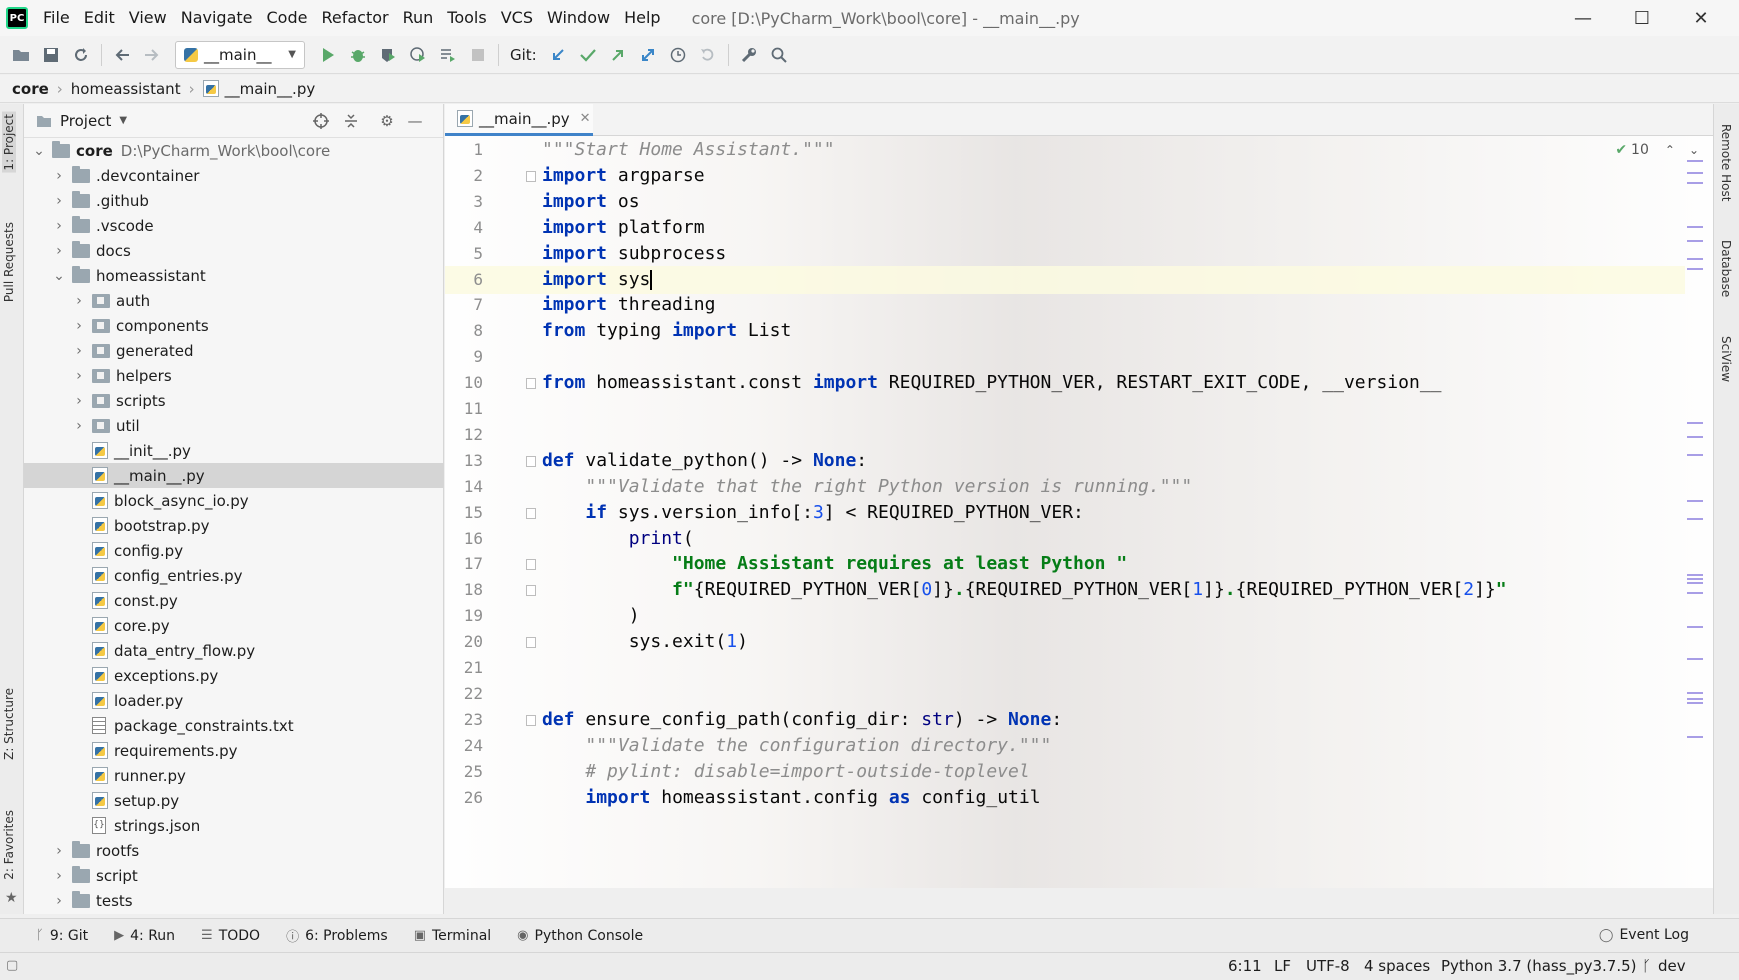 This screenshot has height=980, width=1739. What do you see at coordinates (1642, 18) in the screenshot?
I see `maximize-button: ☐` at bounding box center [1642, 18].